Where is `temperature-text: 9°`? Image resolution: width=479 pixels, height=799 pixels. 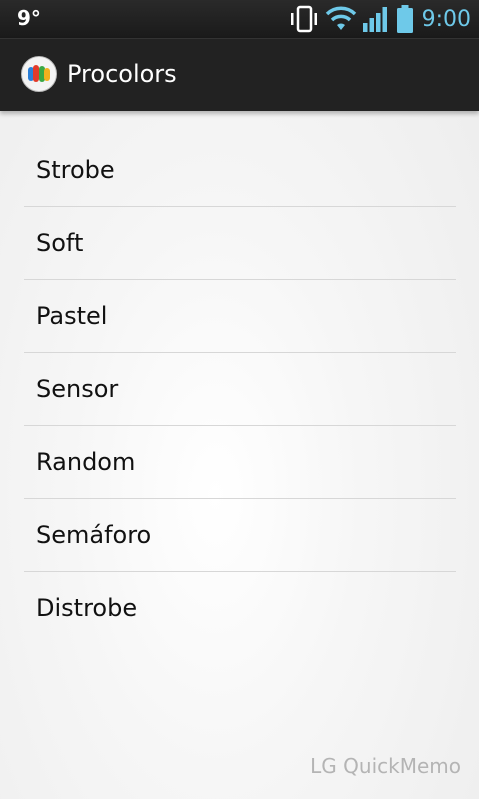
temperature-text: 9° is located at coordinates (29, 18).